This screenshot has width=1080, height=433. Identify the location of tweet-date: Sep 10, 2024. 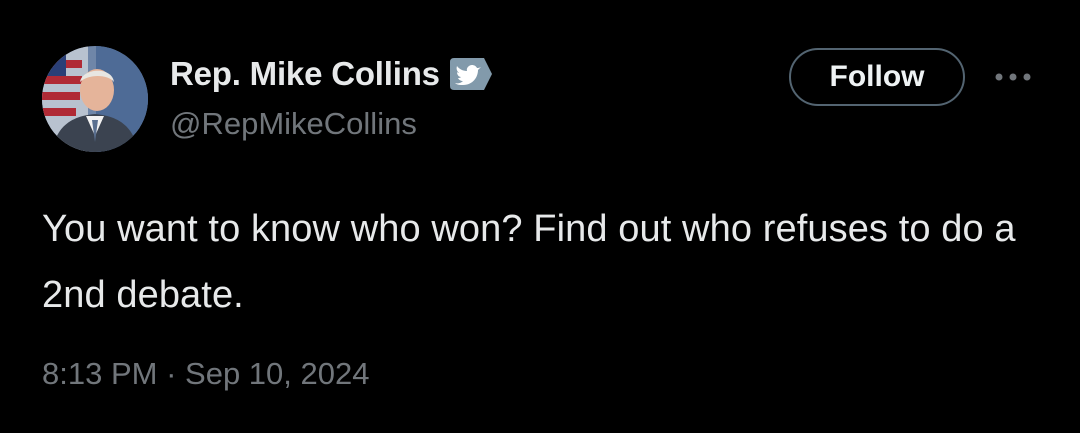
(277, 373).